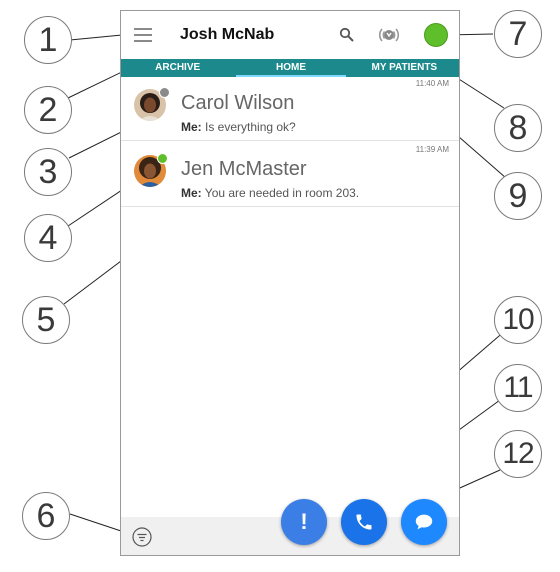 This screenshot has height=572, width=560. I want to click on alert-button: !, so click(304, 522).